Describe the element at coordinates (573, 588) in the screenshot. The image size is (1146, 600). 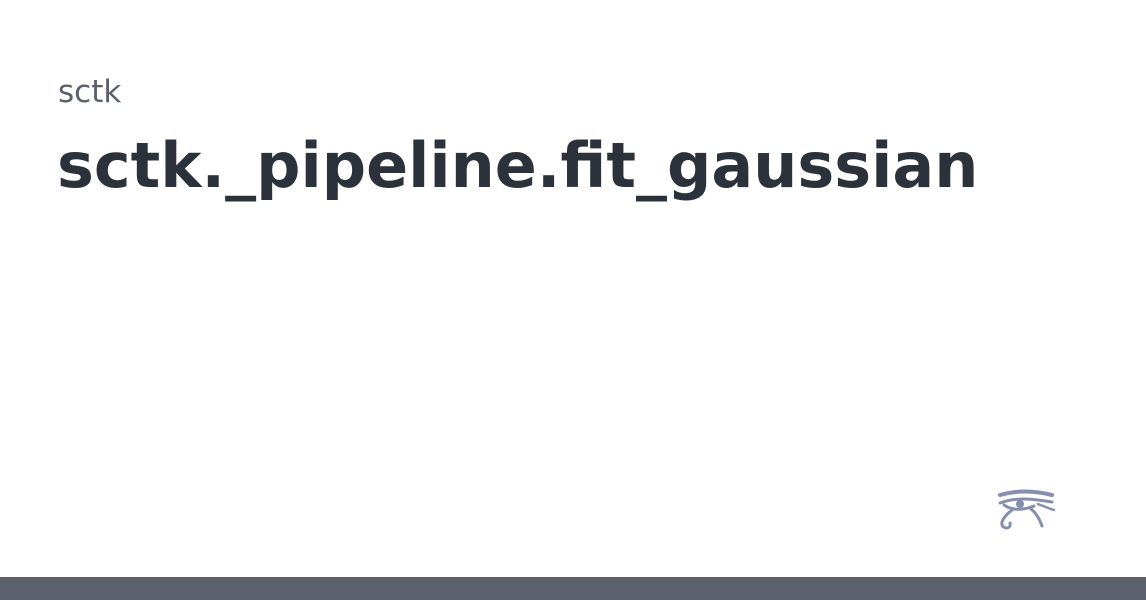
I see `footer-bar` at that location.